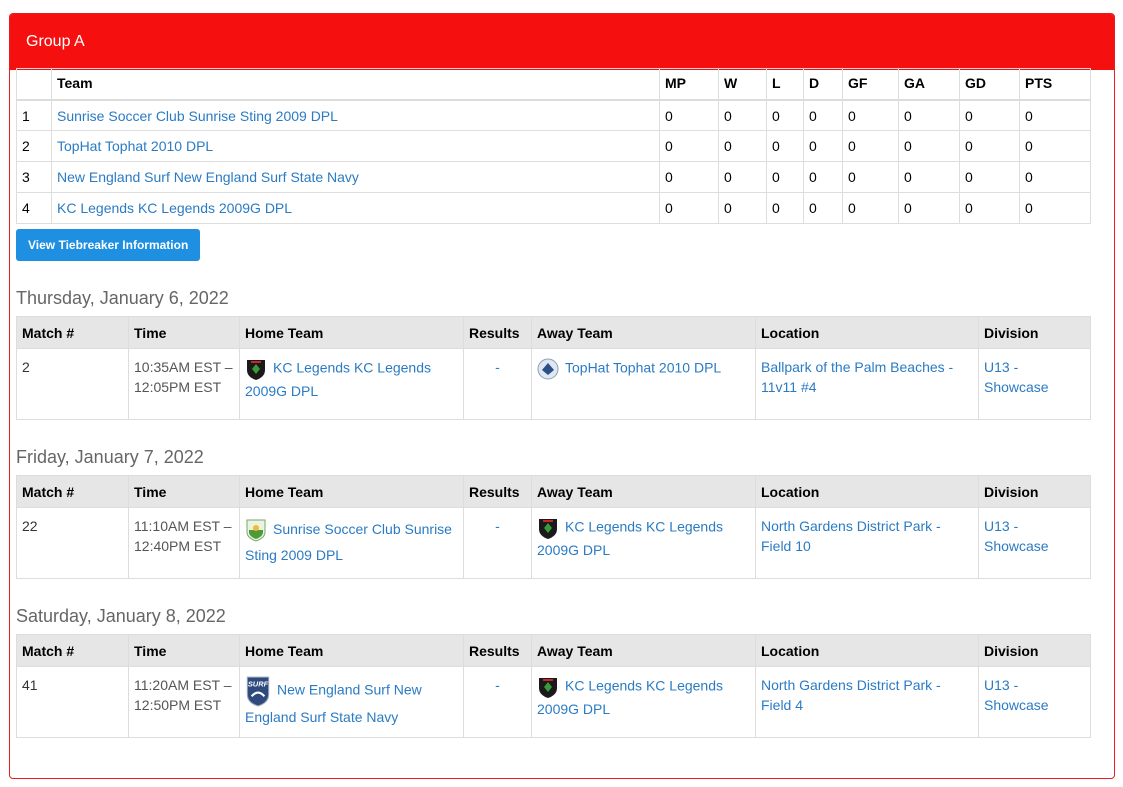  What do you see at coordinates (34, 146) in the screenshot?
I see `rank: 2` at bounding box center [34, 146].